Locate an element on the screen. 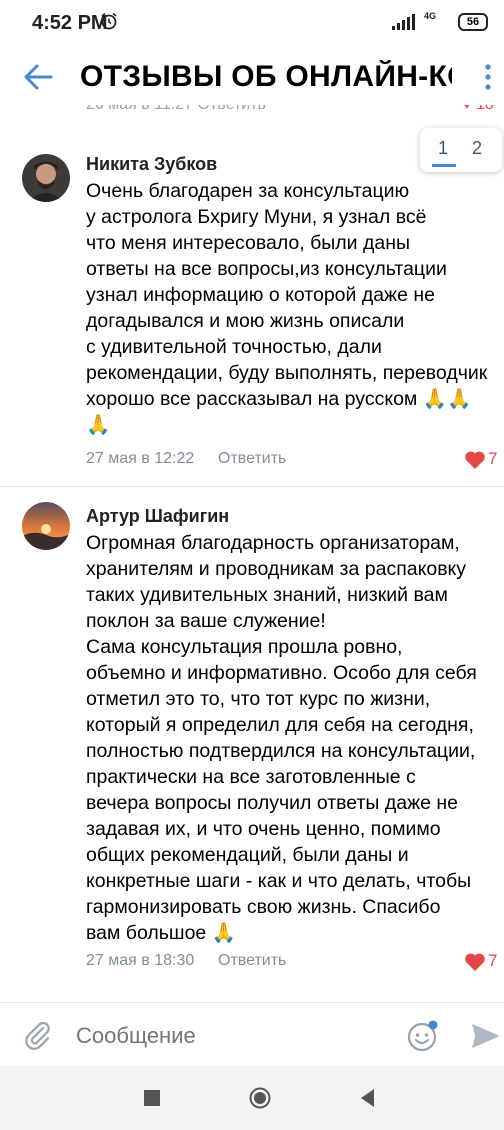  sticker-icon is located at coordinates (423, 1036).